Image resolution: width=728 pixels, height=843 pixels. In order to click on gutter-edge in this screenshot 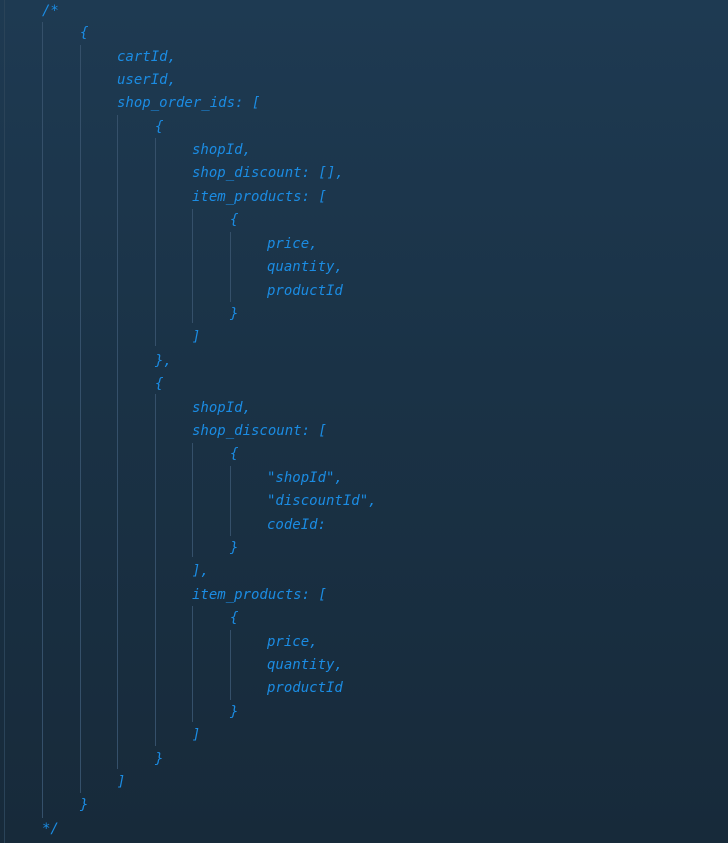, I will do `click(4, 421)`.